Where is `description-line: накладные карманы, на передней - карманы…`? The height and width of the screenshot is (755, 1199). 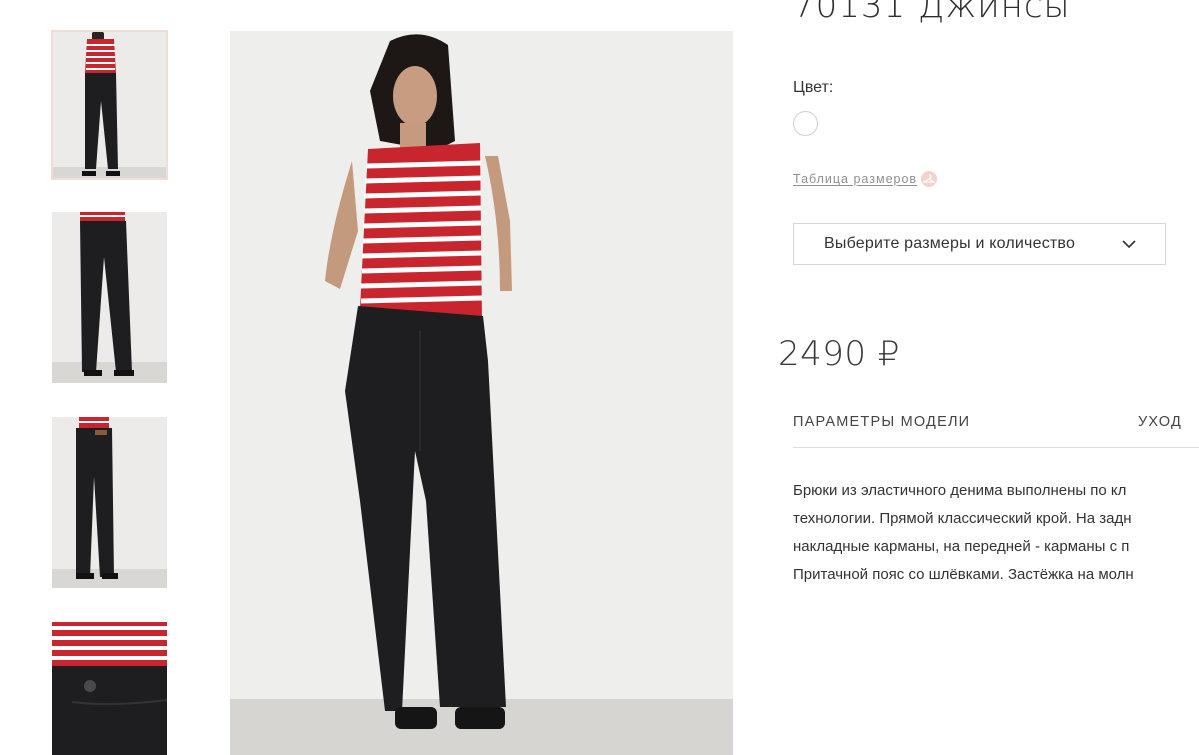
description-line: накладные карманы, на передней - карманы… is located at coordinates (961, 546).